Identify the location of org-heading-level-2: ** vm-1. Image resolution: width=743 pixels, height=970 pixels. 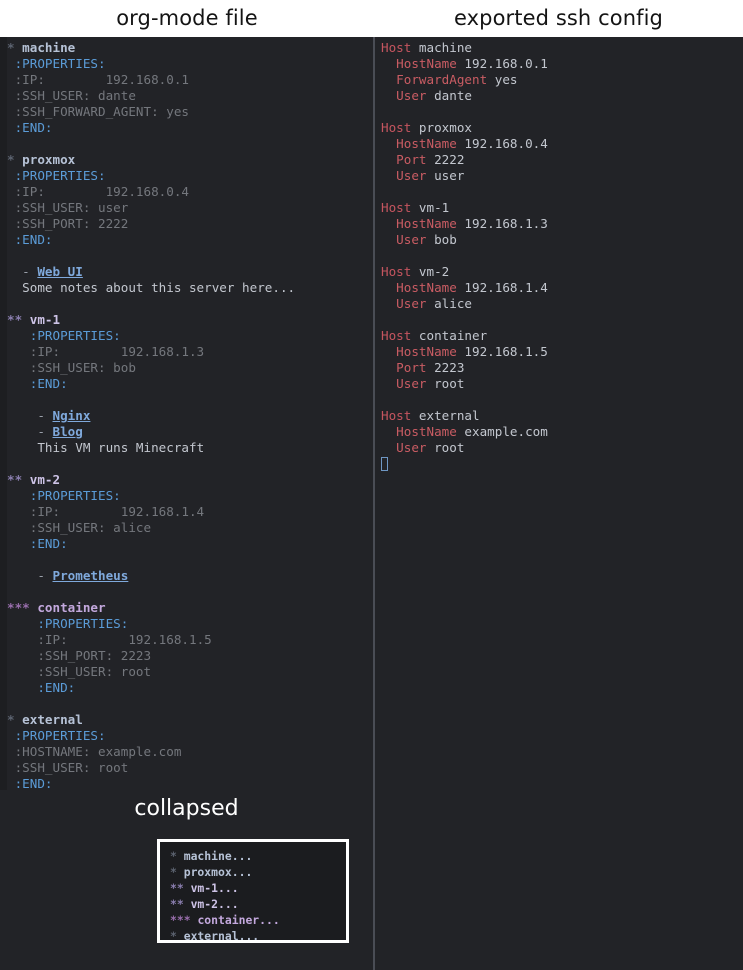
(190, 320).